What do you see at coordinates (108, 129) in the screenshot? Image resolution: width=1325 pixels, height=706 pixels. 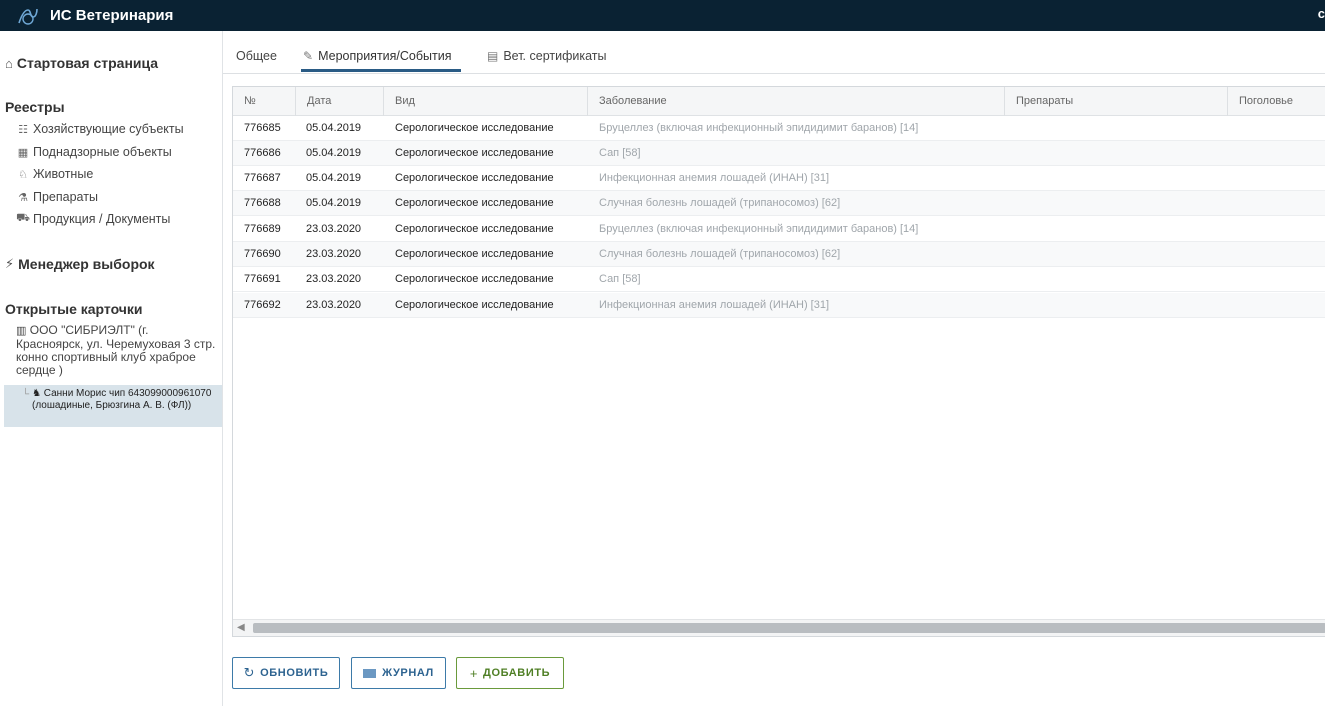 I see `sidebar-item-label: Хозяйствующие субъекты` at bounding box center [108, 129].